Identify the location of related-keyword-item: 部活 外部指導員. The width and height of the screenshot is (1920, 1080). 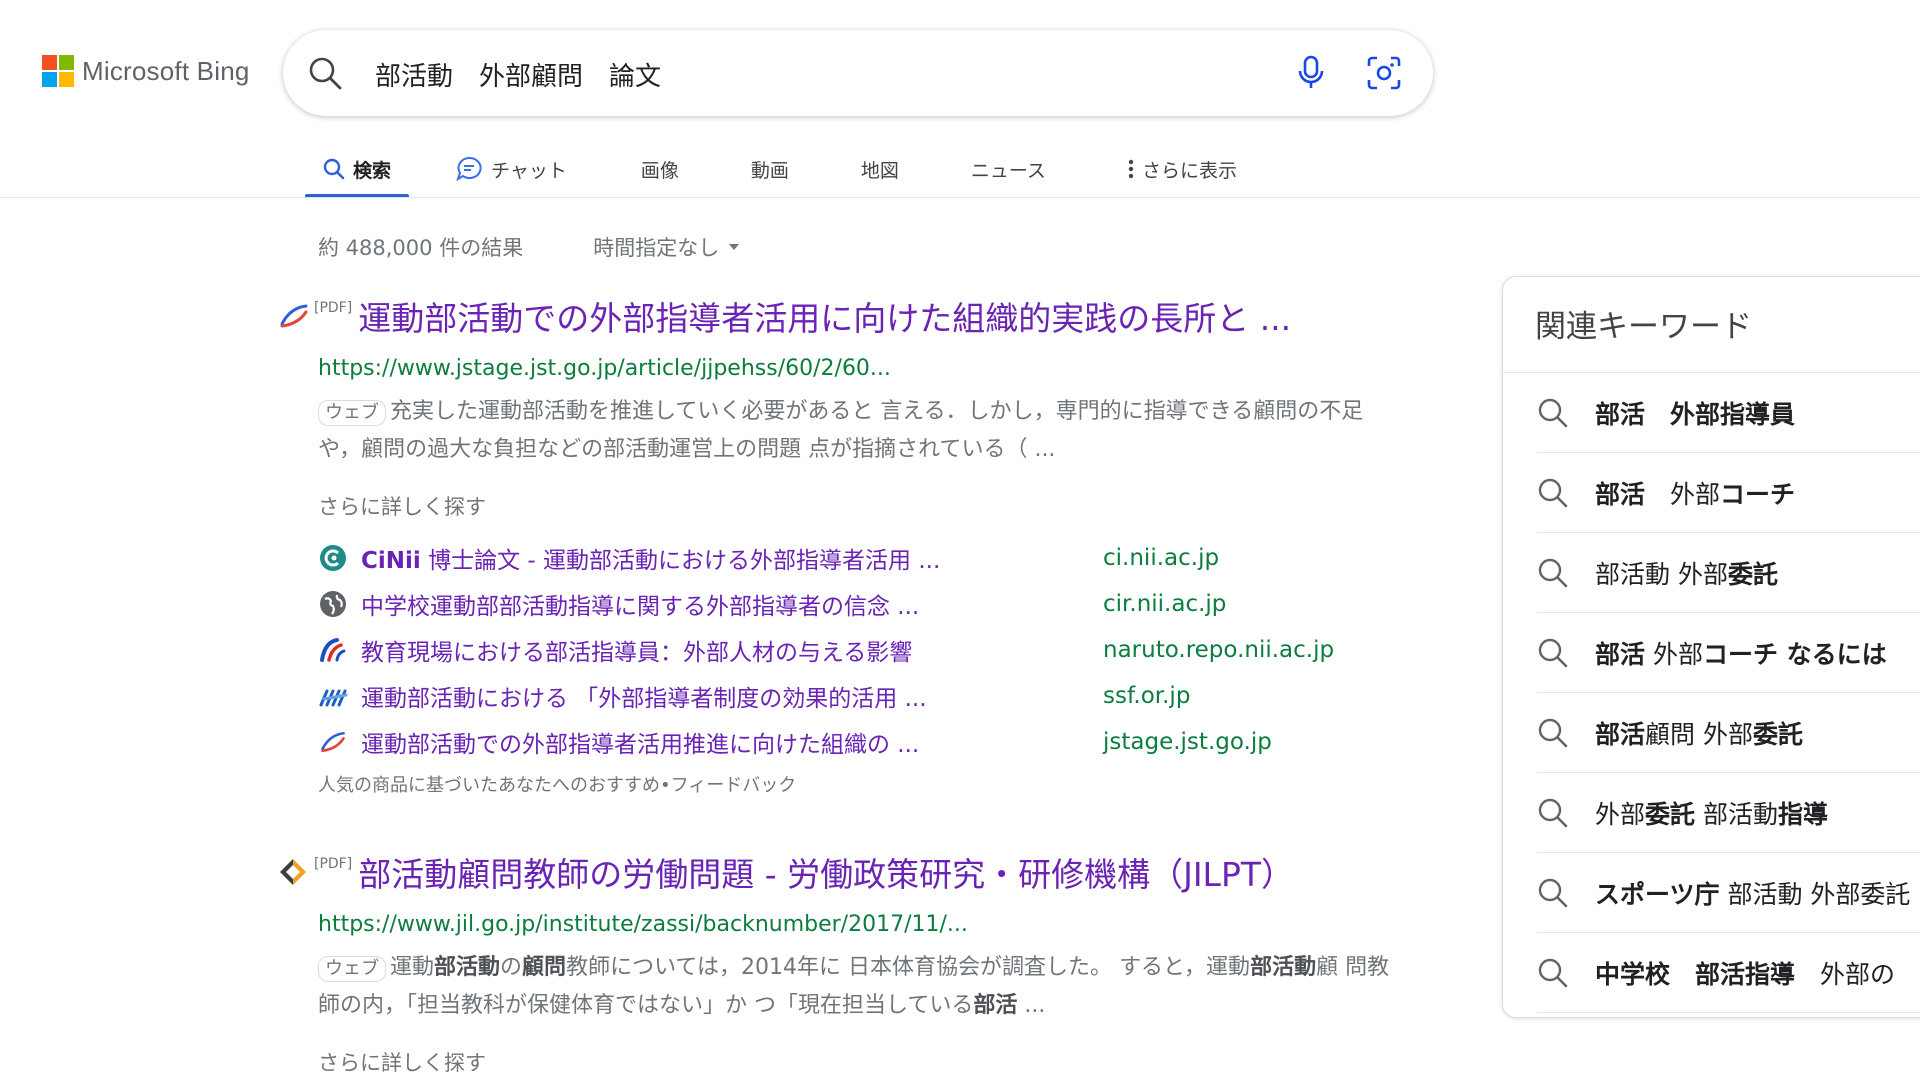
(1728, 413).